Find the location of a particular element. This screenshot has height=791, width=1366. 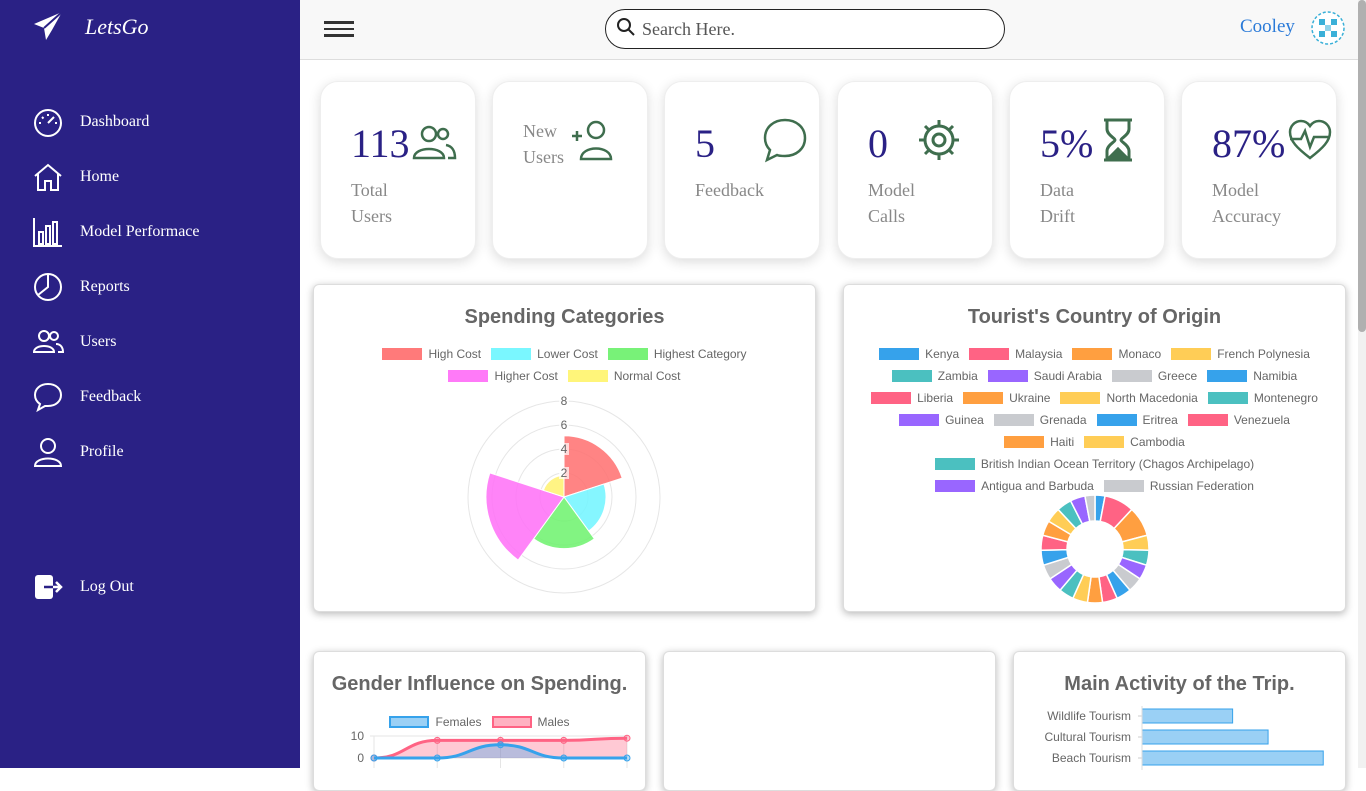

chart-legend: High Cost Lower Cost Highest Category is located at coordinates (564, 354).